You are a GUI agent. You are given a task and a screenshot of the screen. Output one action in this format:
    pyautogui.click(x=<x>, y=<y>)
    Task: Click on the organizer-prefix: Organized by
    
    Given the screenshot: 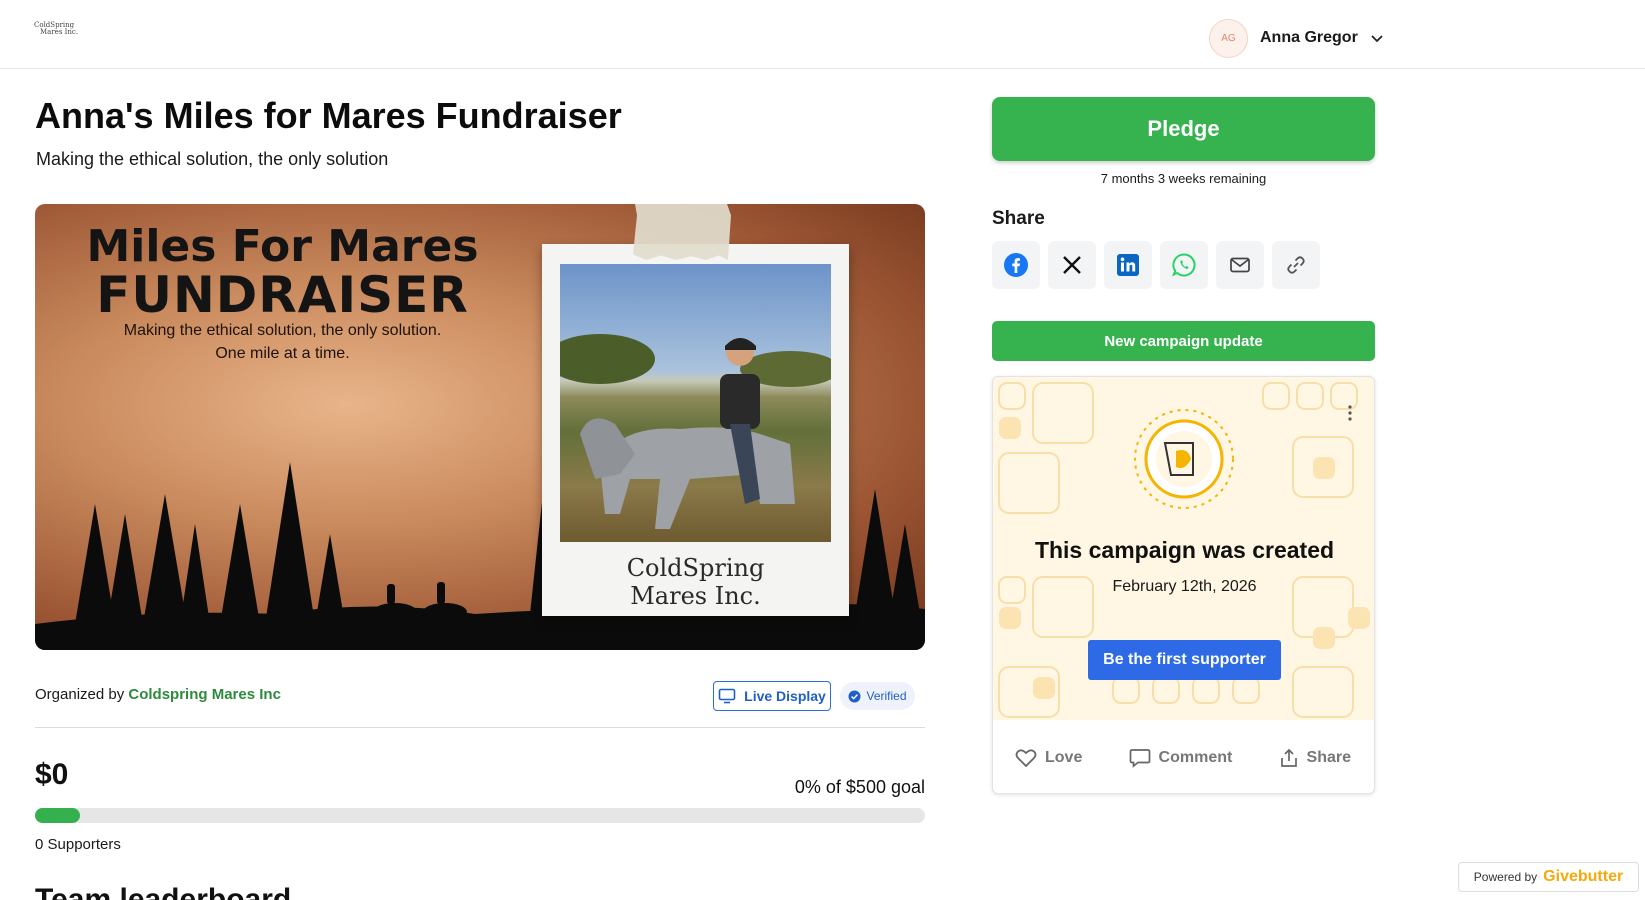 What is the action you would take?
    pyautogui.click(x=82, y=694)
    